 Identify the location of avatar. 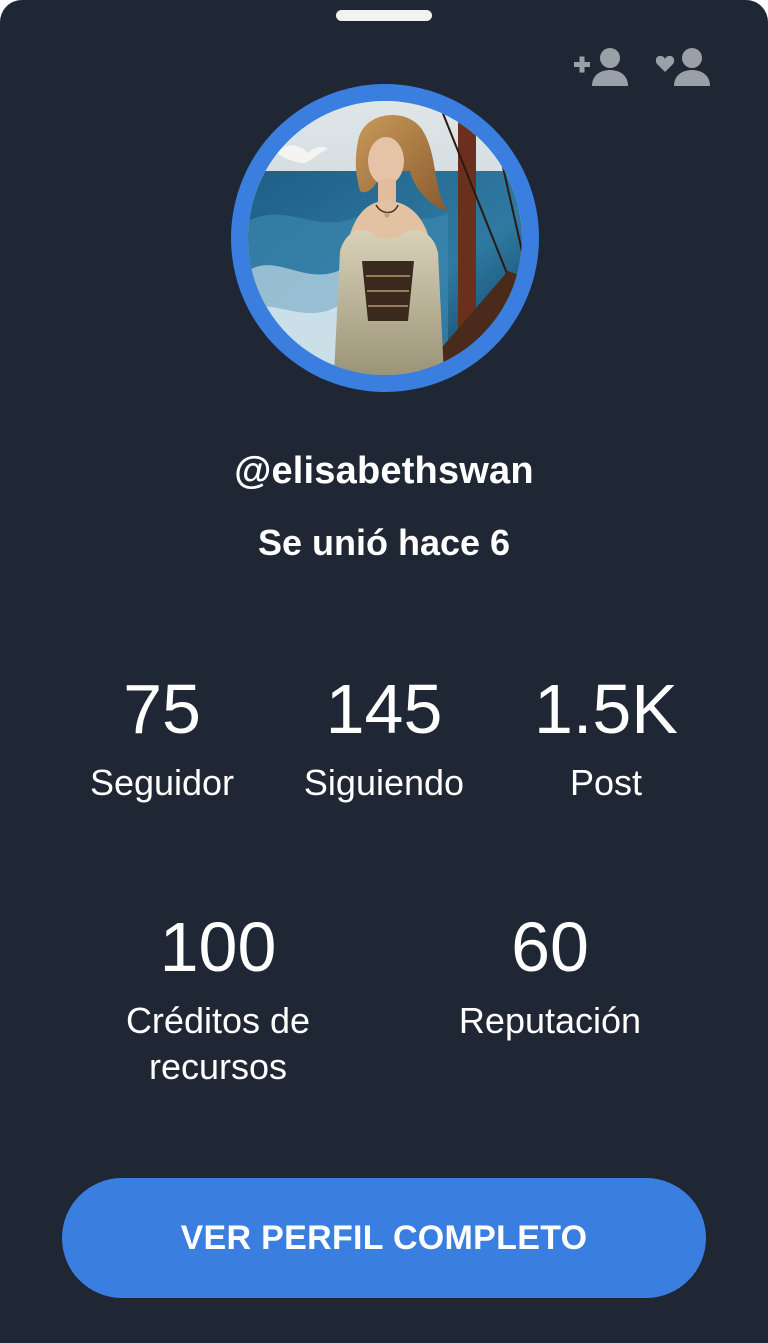
(385, 238).